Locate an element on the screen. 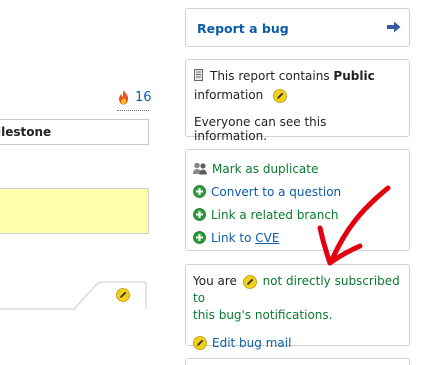 The height and width of the screenshot is (365, 427). edit-pencil-icon is located at coordinates (123, 295).